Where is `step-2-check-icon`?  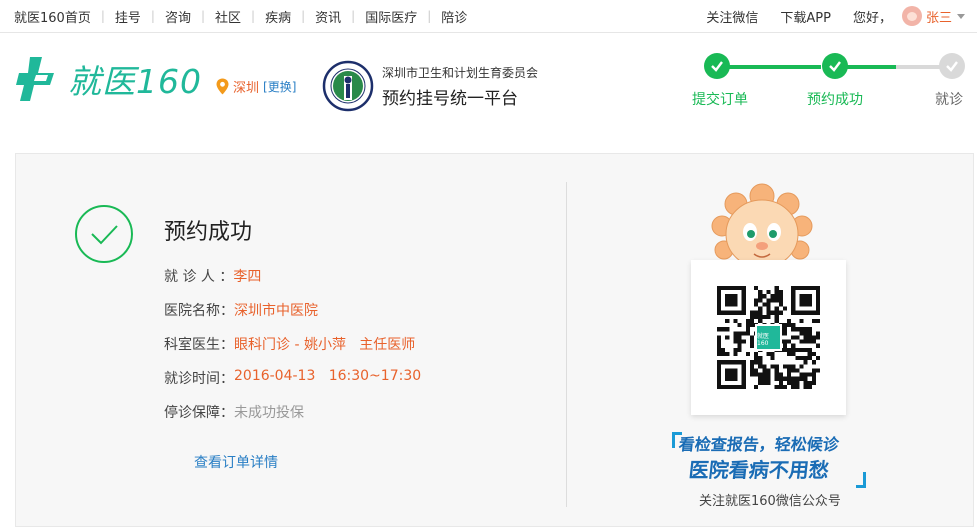
step-2-check-icon is located at coordinates (835, 66).